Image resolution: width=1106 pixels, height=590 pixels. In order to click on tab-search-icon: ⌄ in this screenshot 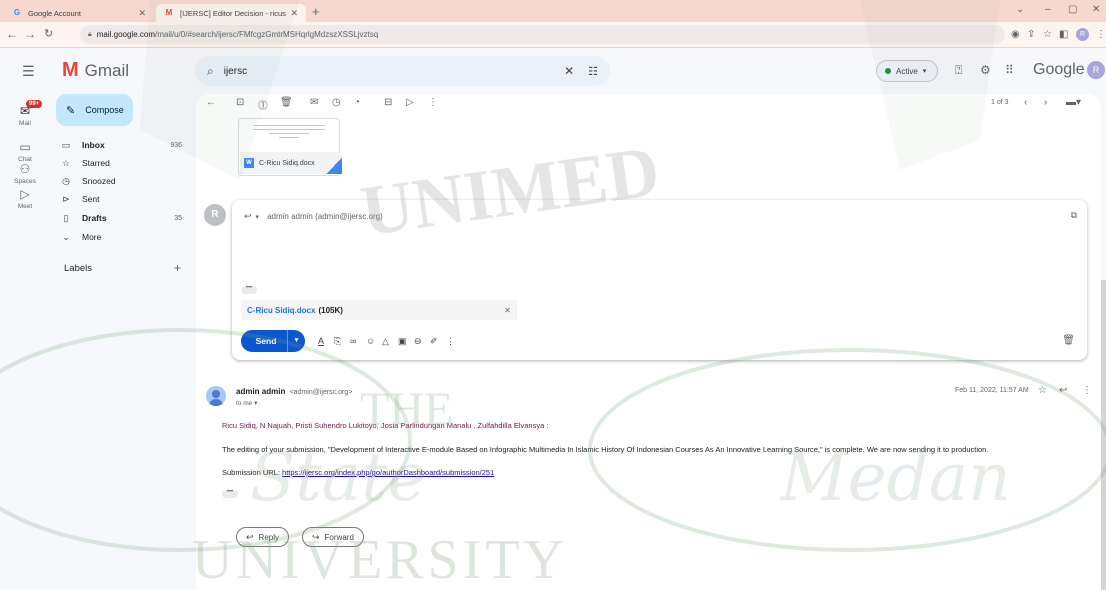, I will do `click(1020, 9)`.